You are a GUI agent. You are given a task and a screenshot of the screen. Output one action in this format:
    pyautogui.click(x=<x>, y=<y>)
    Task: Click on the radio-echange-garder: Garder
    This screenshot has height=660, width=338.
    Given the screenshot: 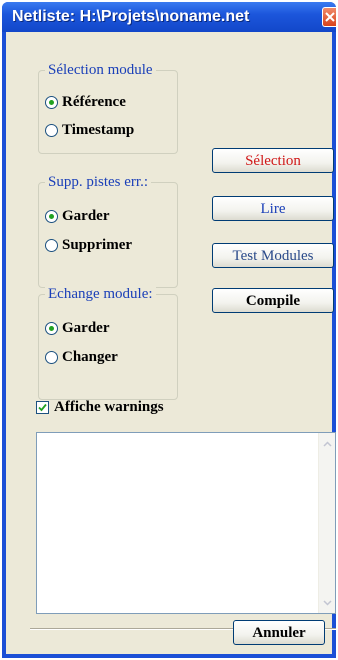 What is the action you would take?
    pyautogui.click(x=77, y=328)
    